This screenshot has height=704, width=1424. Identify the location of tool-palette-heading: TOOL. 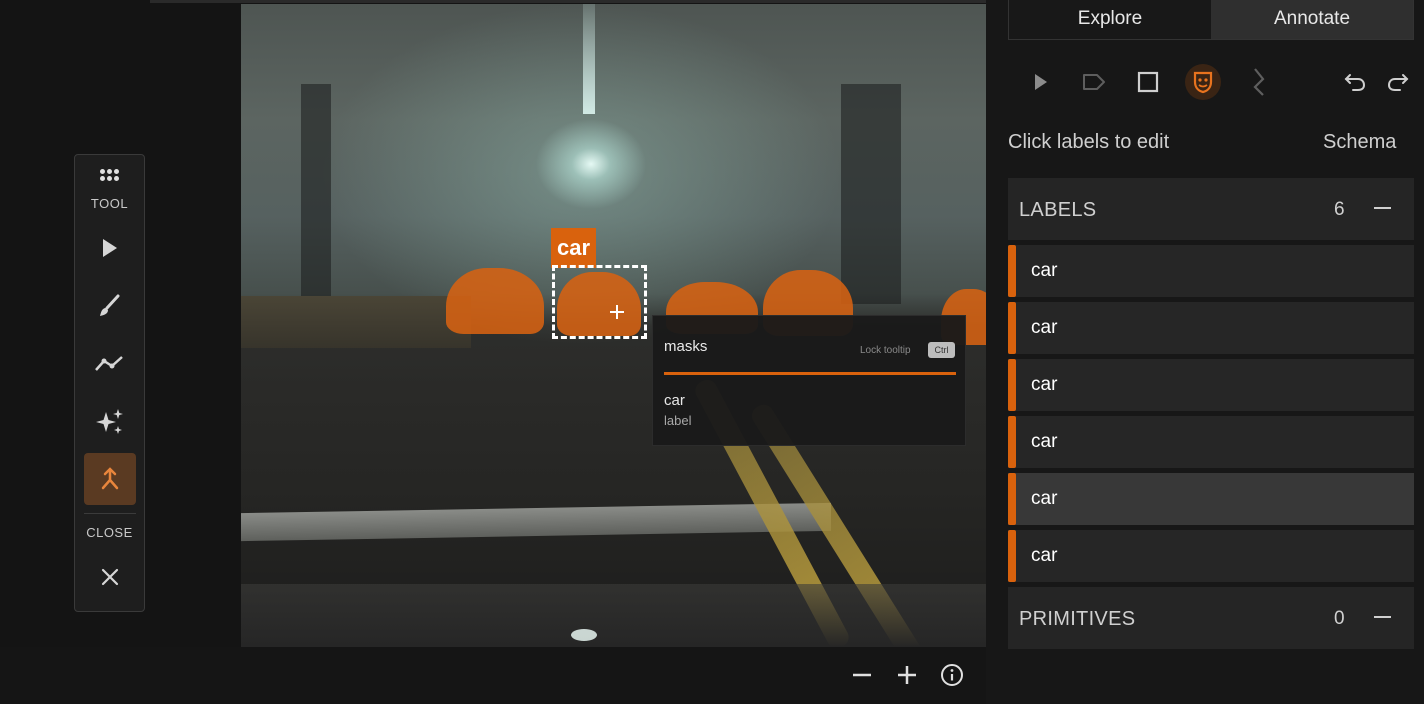
(109, 203).